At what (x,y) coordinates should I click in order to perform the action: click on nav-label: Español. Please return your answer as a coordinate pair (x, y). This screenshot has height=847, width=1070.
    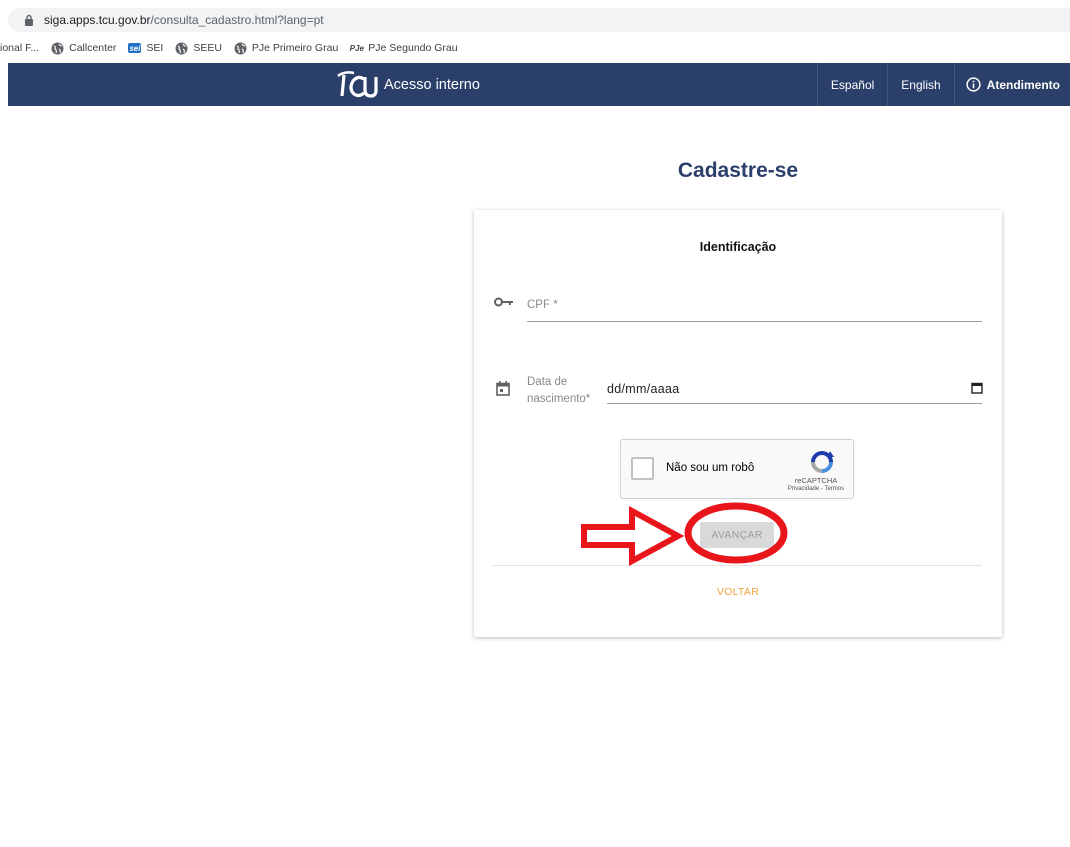
    Looking at the image, I should click on (852, 84).